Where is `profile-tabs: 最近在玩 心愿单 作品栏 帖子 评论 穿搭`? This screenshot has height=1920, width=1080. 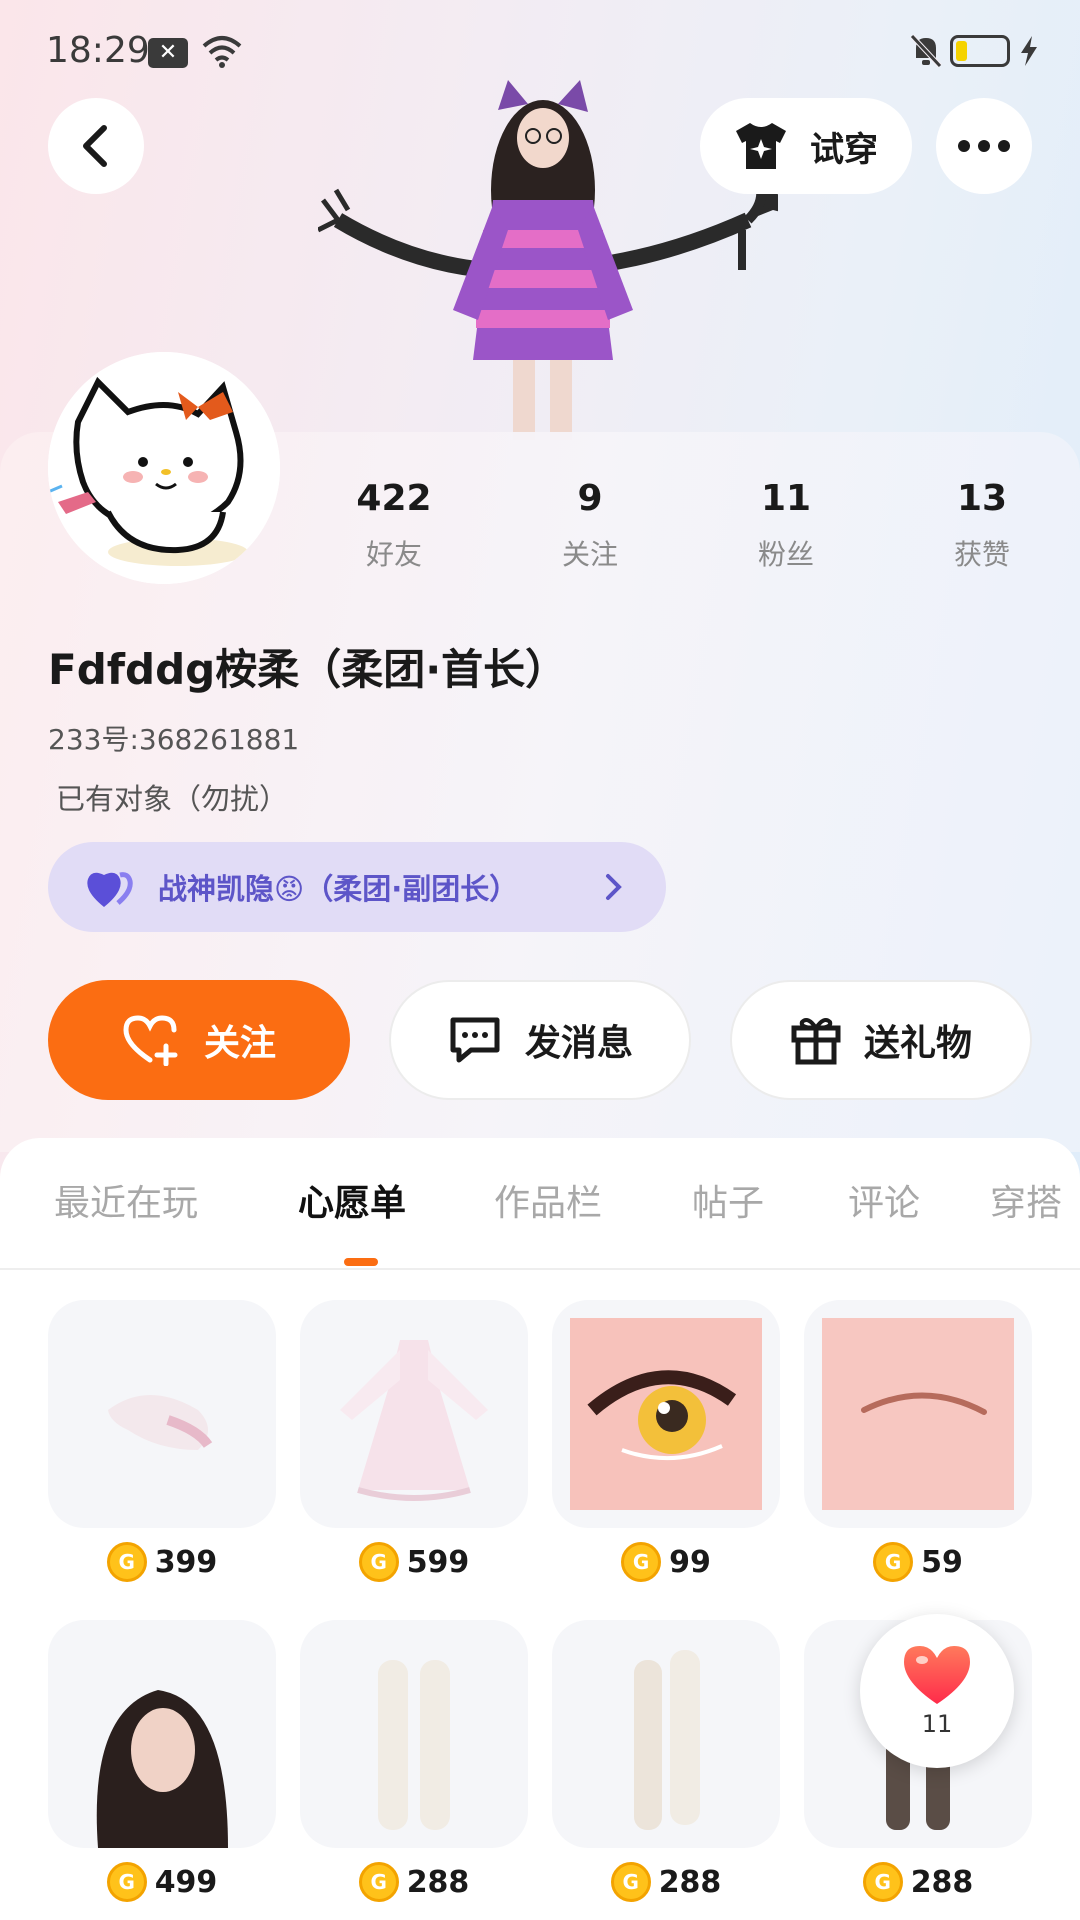
profile-tabs: 最近在玩 心愿单 作品栏 帖子 评论 穿搭 is located at coordinates (540, 1204).